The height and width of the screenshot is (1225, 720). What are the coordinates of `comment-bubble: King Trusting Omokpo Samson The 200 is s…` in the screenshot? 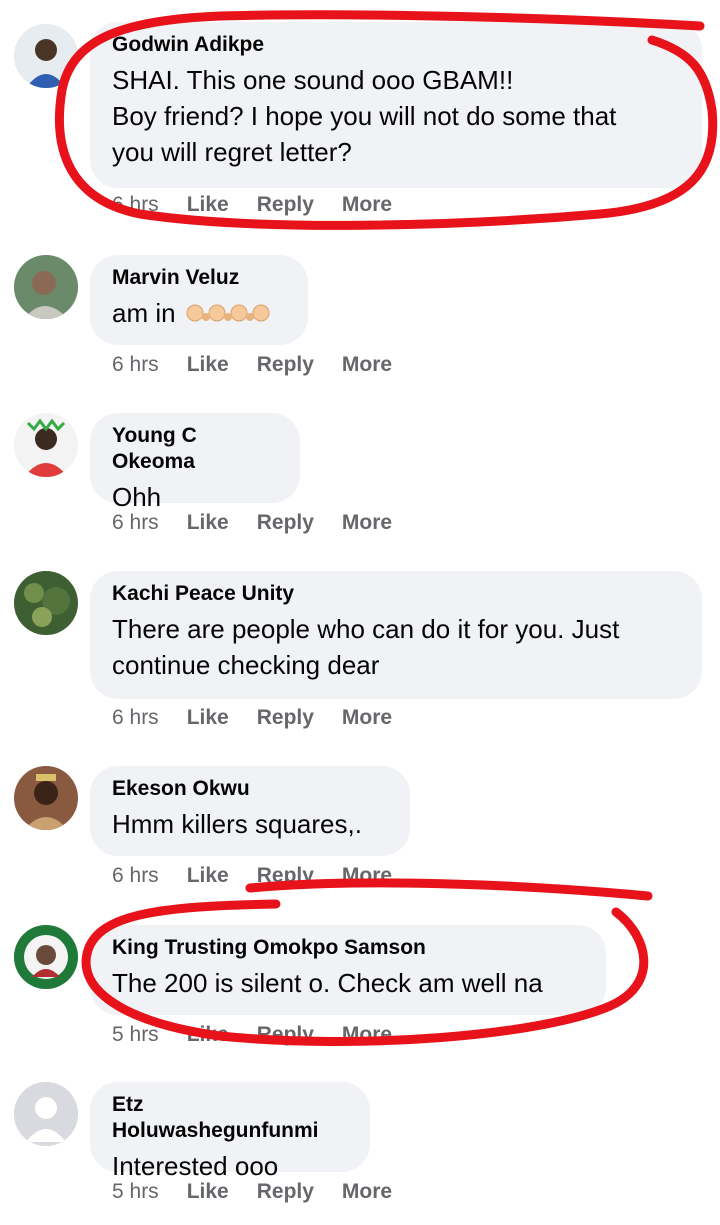 It's located at (348, 970).